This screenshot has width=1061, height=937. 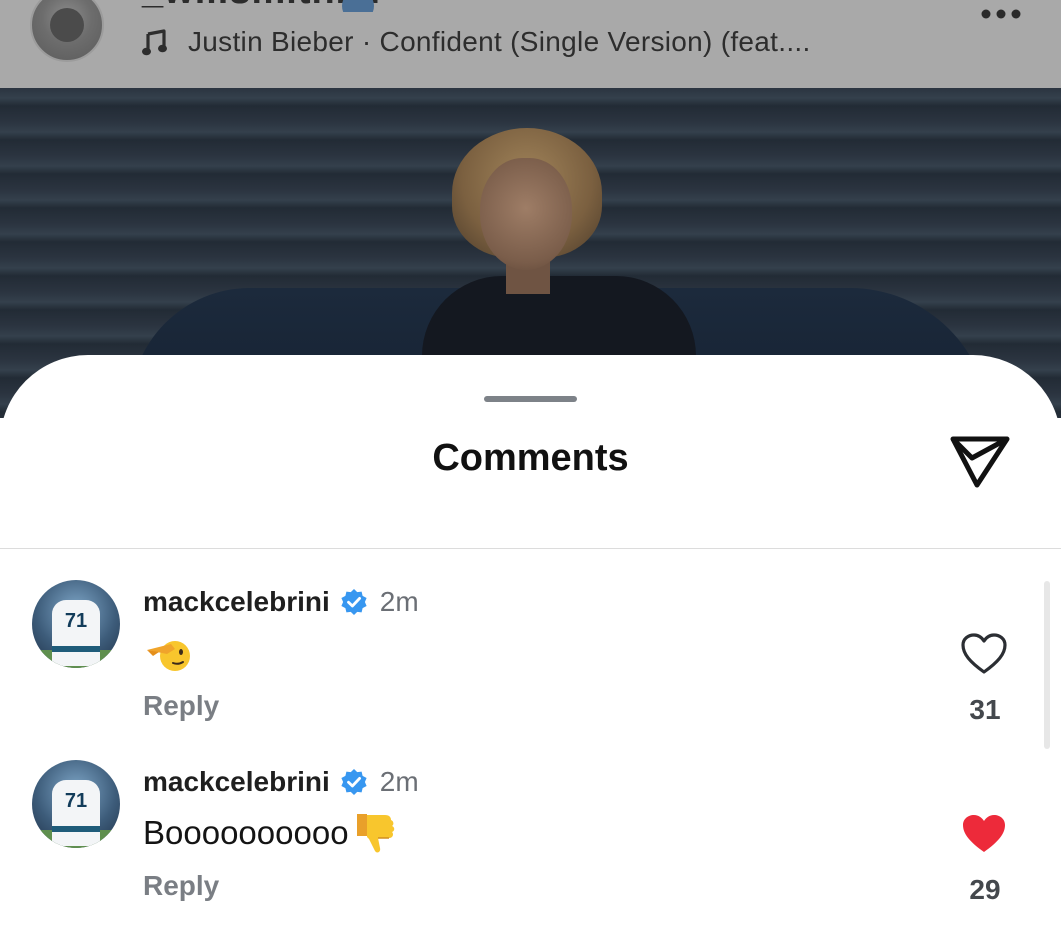 I want to click on comment-text, so click(x=167, y=653).